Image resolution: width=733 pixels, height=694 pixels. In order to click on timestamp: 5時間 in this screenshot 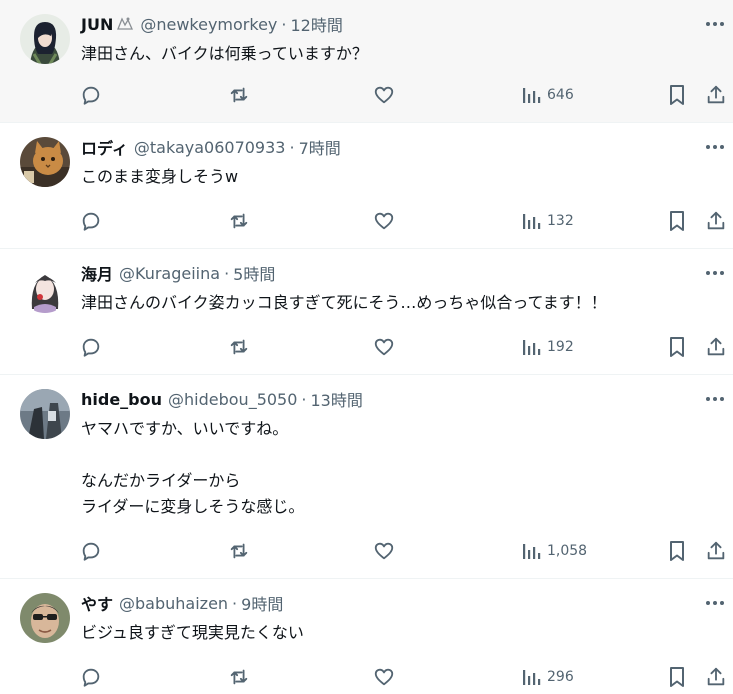, I will do `click(254, 273)`.